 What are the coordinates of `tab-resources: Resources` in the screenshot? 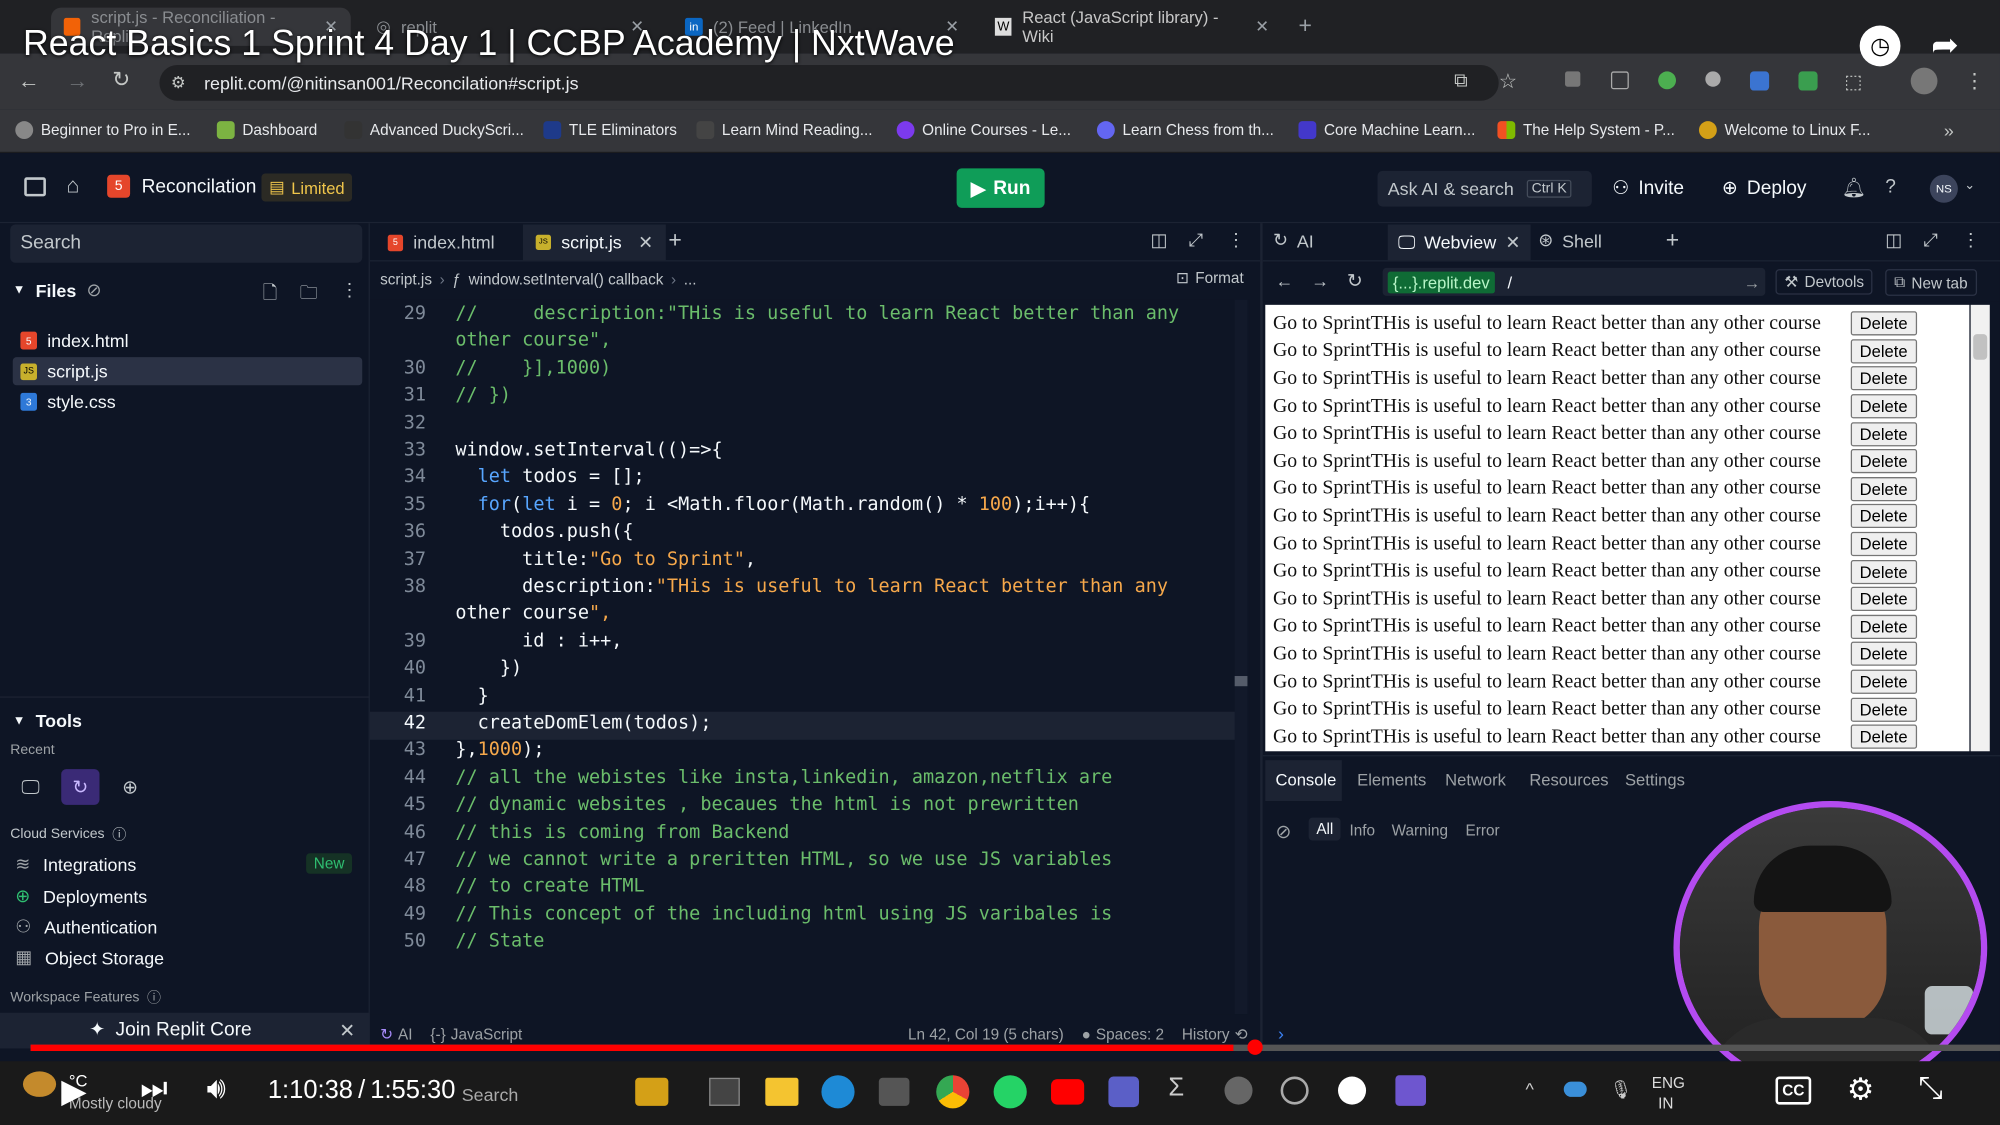 It's located at (1568, 779).